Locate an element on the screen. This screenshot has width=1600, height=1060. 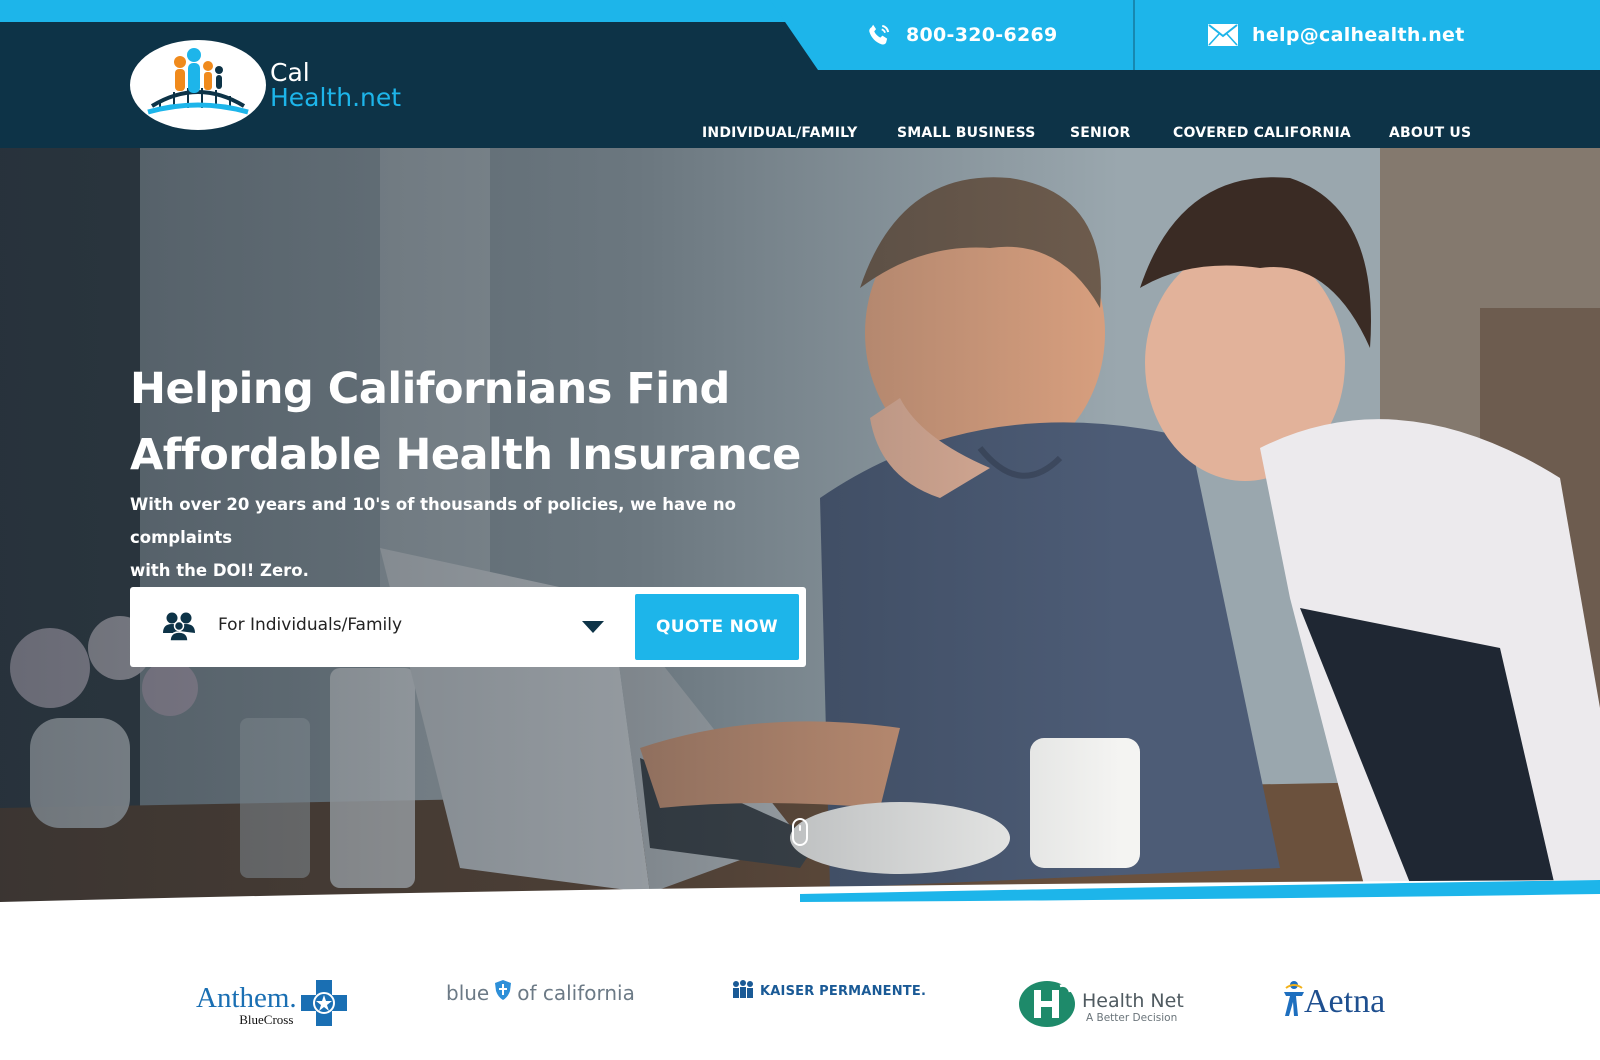
anthem-logo: Anthem. BlueCross is located at coordinates (271, 1005).